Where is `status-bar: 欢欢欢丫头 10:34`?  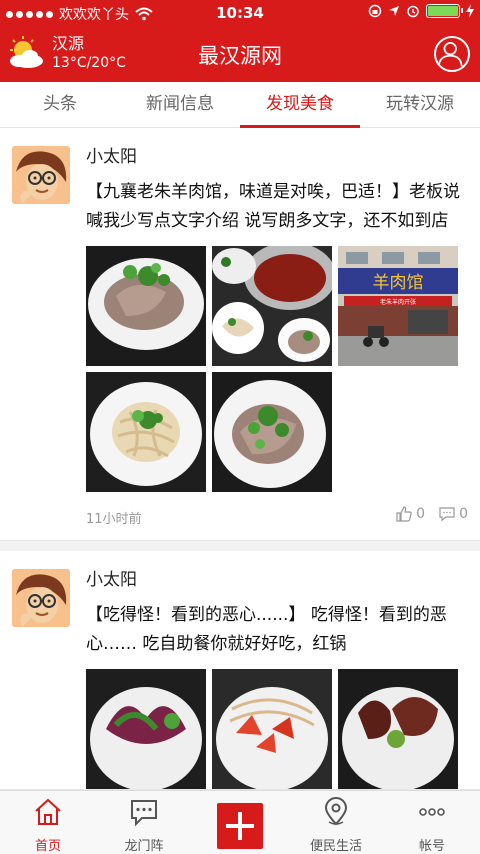 status-bar: 欢欢欢丫头 10:34 is located at coordinates (240, 13).